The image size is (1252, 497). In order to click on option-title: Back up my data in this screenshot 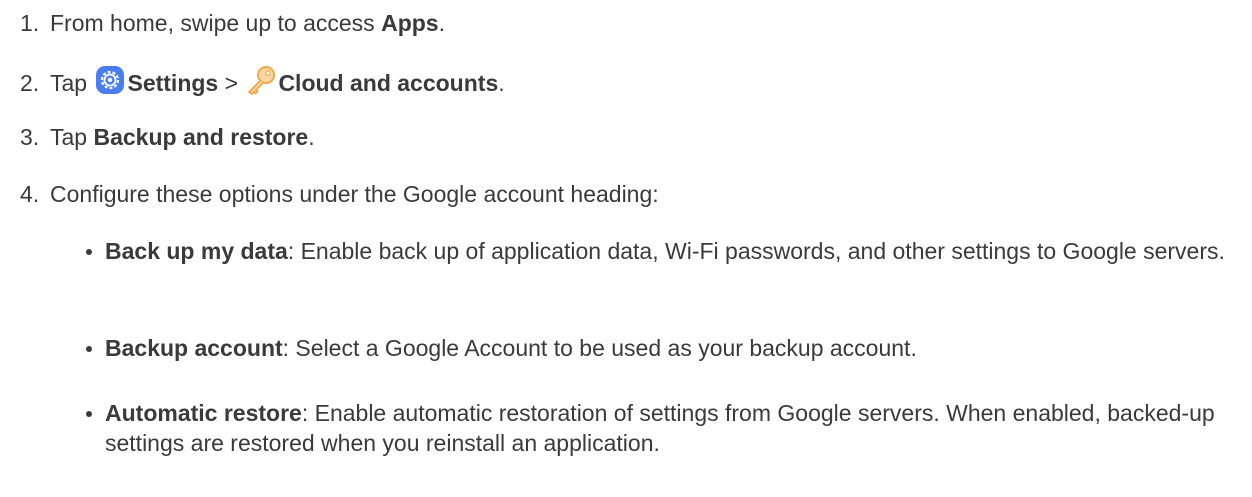, I will do `click(196, 251)`.